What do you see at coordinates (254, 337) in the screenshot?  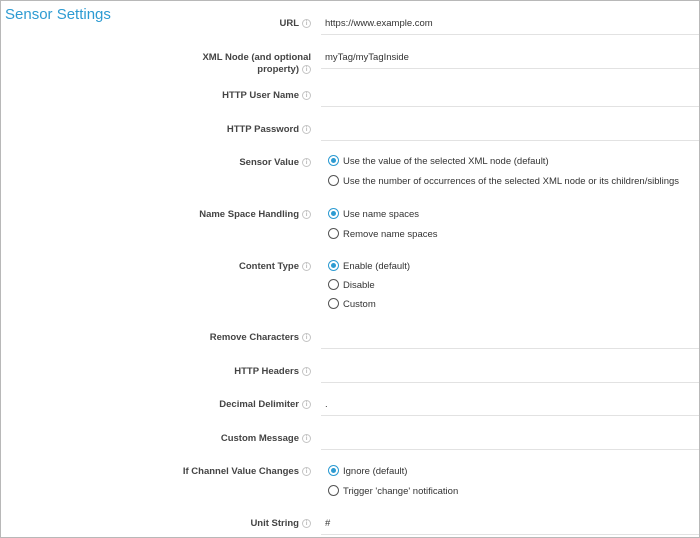 I see `remove-chars-label: Remove Characters` at bounding box center [254, 337].